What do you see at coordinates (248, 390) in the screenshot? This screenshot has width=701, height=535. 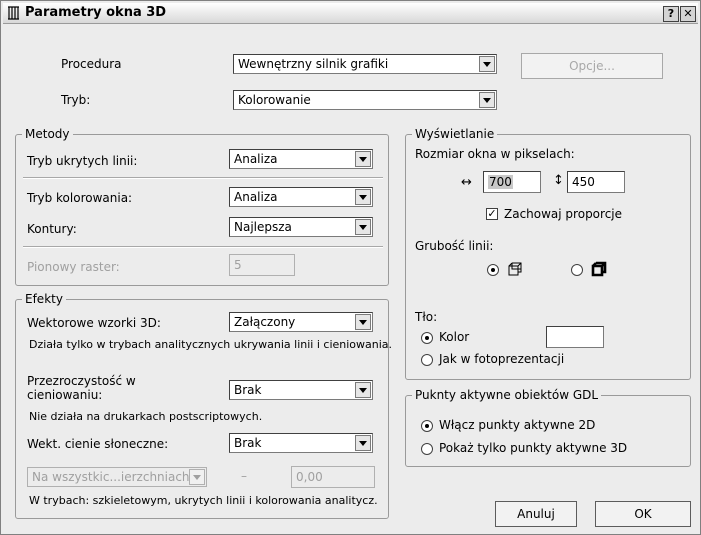 I see `transparency-value: Brak` at bounding box center [248, 390].